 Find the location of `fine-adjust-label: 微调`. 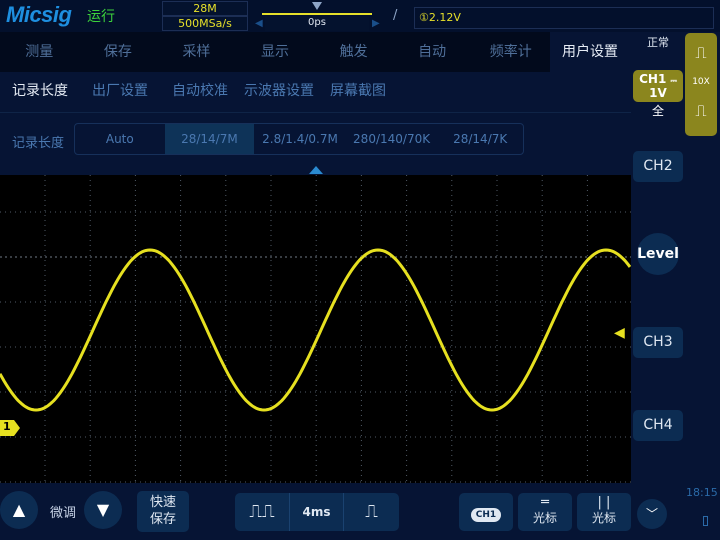

fine-adjust-label: 微调 is located at coordinates (63, 513).